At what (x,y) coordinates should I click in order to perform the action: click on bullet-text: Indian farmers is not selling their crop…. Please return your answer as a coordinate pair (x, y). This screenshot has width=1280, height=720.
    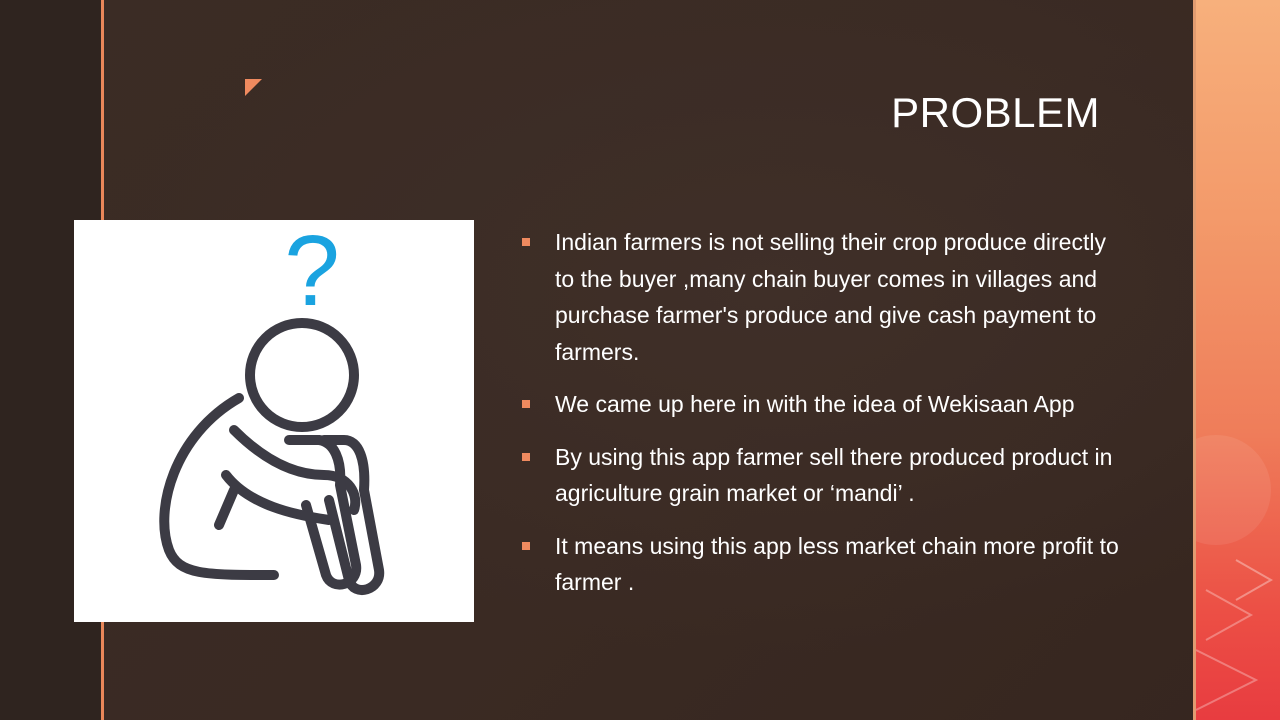
    Looking at the image, I should click on (830, 297).